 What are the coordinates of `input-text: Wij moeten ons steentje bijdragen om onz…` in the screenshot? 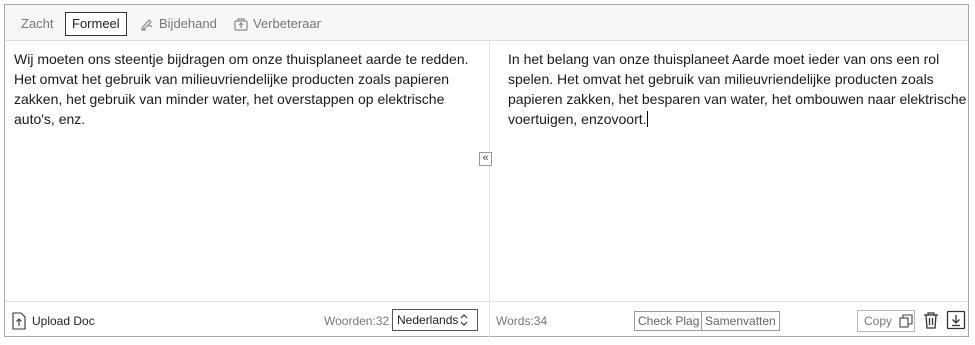 It's located at (241, 89).